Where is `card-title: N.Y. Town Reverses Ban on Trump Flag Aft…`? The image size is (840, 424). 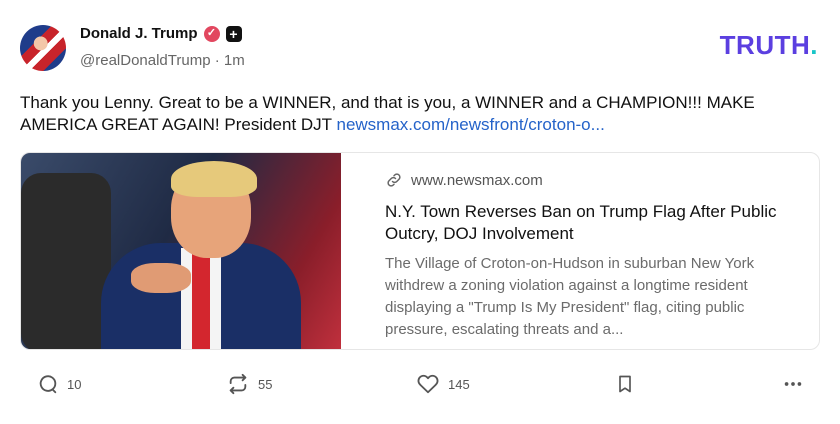 card-title: N.Y. Town Reverses Ban on Trump Flag Aft… is located at coordinates (595, 223).